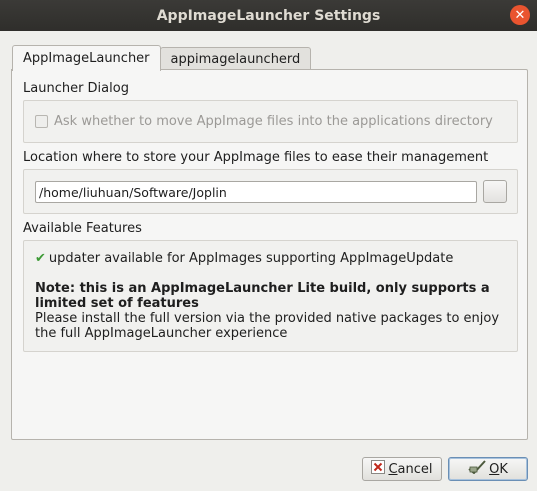 The height and width of the screenshot is (491, 537). I want to click on window-title: AppImageLauncher Settings, so click(268, 15).